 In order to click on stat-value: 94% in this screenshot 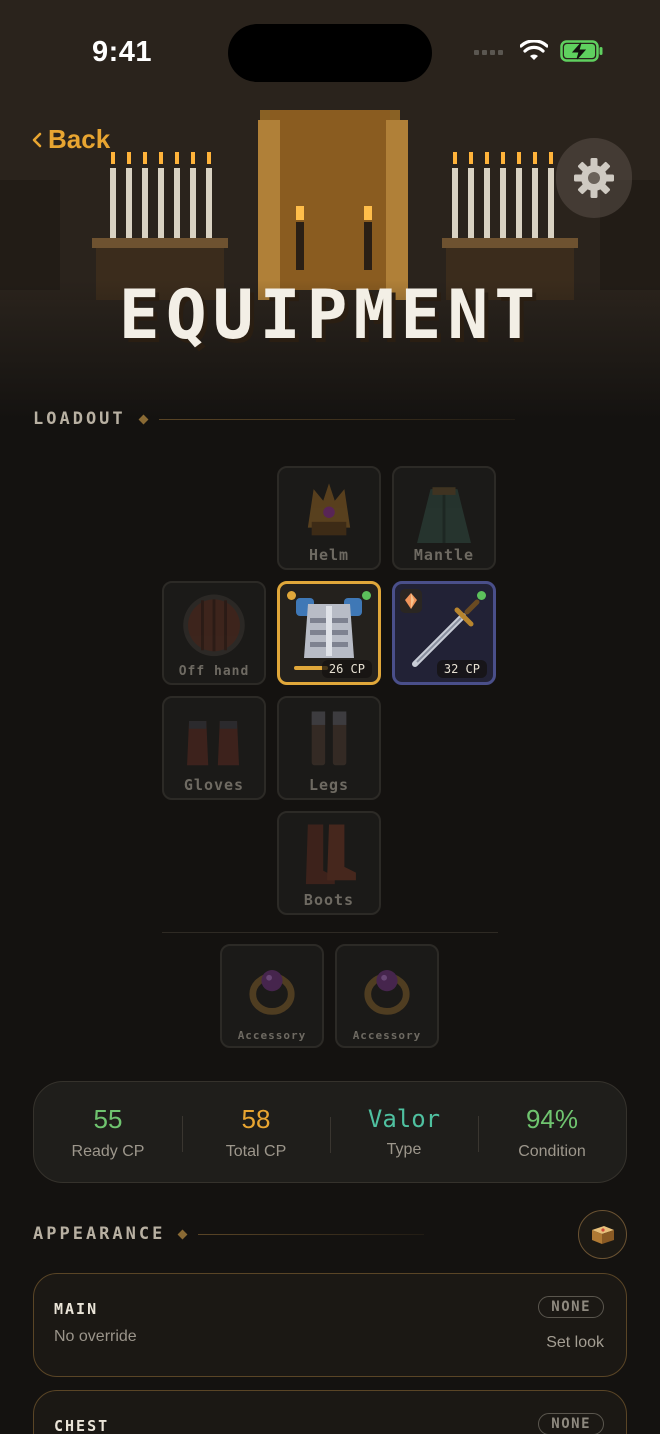, I will do `click(552, 1118)`.